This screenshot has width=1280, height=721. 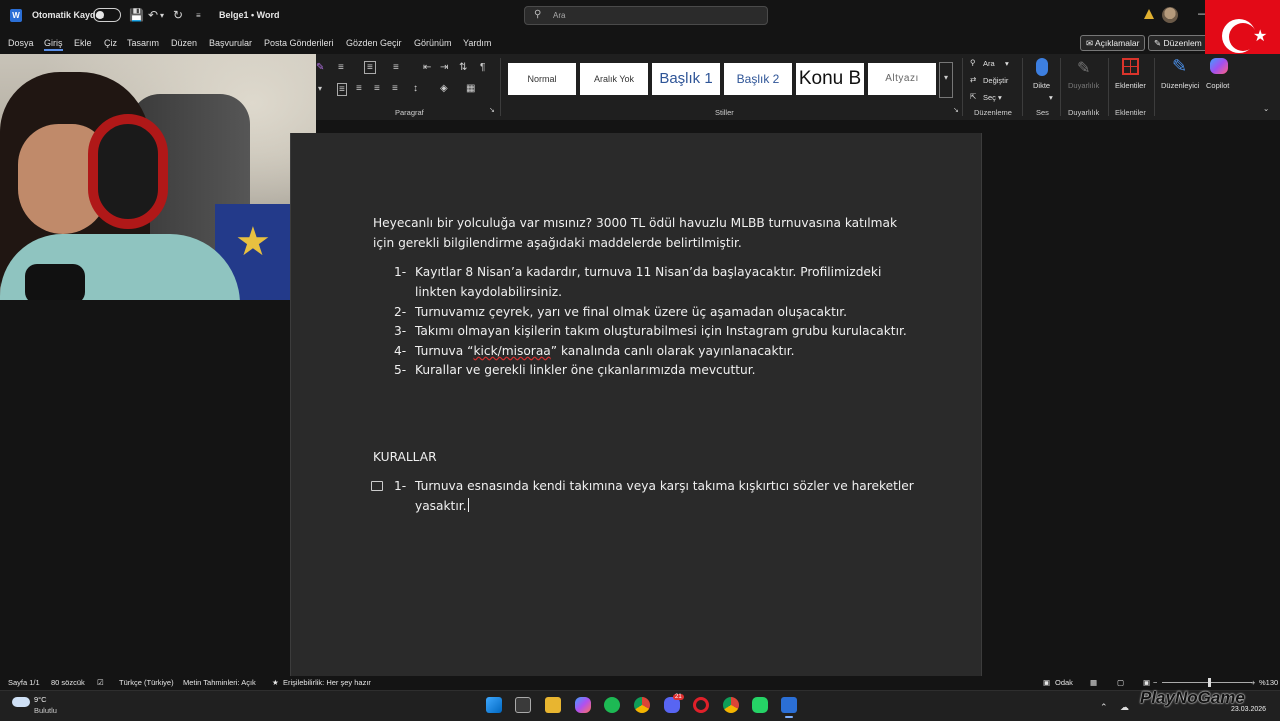 I want to click on text-predictions-indicator: Metin Tahminleri: Açık, so click(x=219, y=682).